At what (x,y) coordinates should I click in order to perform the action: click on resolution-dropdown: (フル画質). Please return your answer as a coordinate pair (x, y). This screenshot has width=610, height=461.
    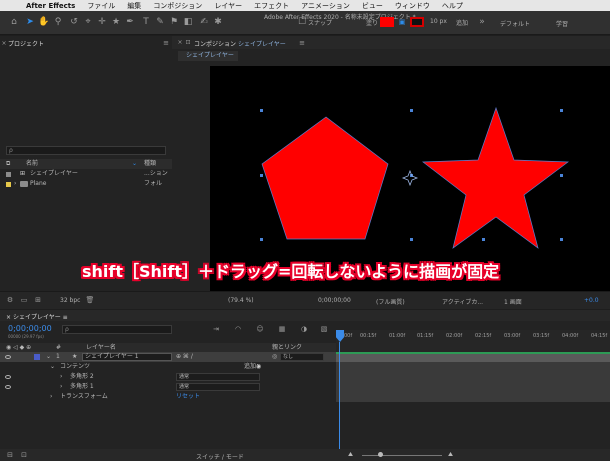
    Looking at the image, I should click on (390, 301).